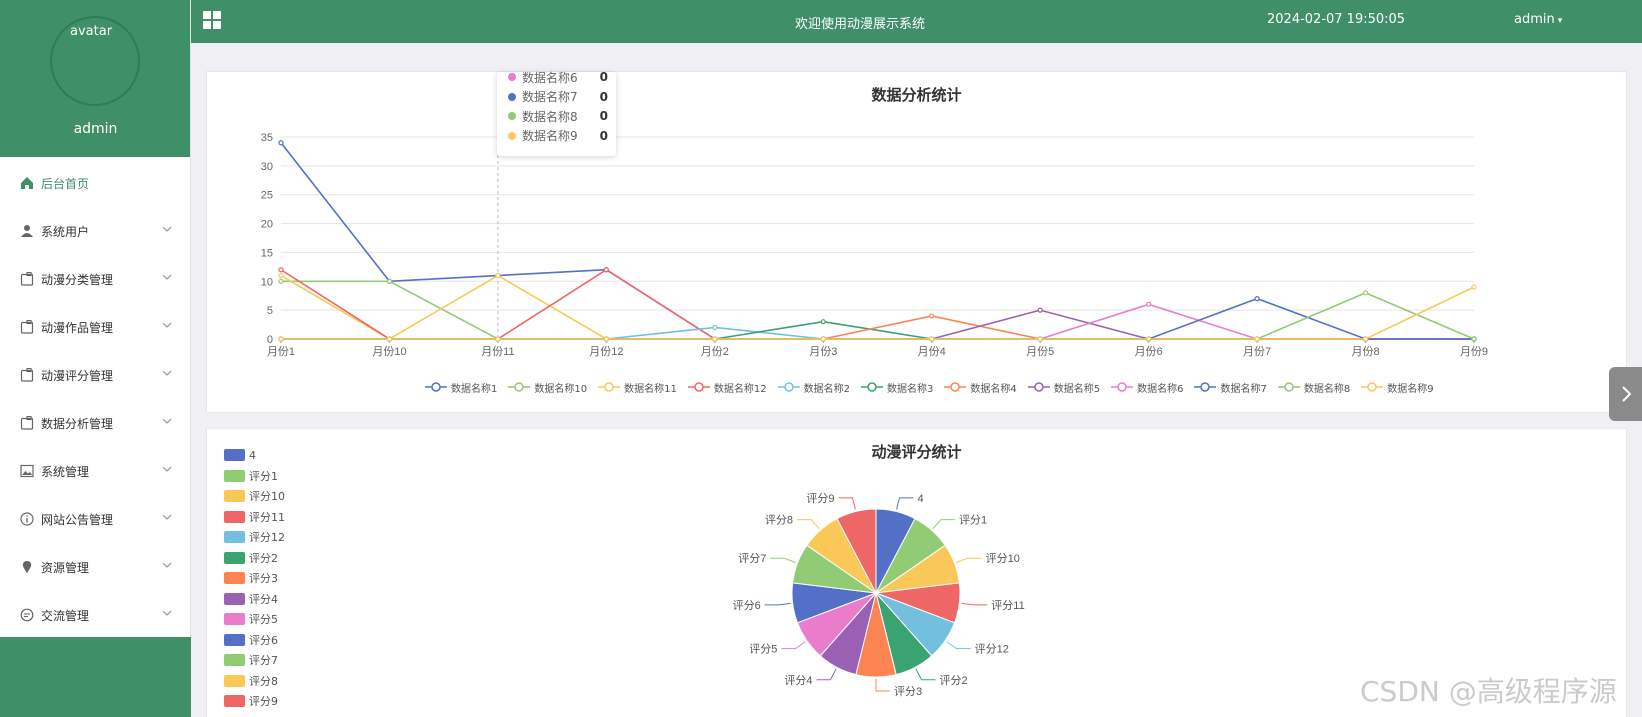 The image size is (1642, 717). What do you see at coordinates (95, 183) in the screenshot?
I see `sidebar-item-home: 后台首页` at bounding box center [95, 183].